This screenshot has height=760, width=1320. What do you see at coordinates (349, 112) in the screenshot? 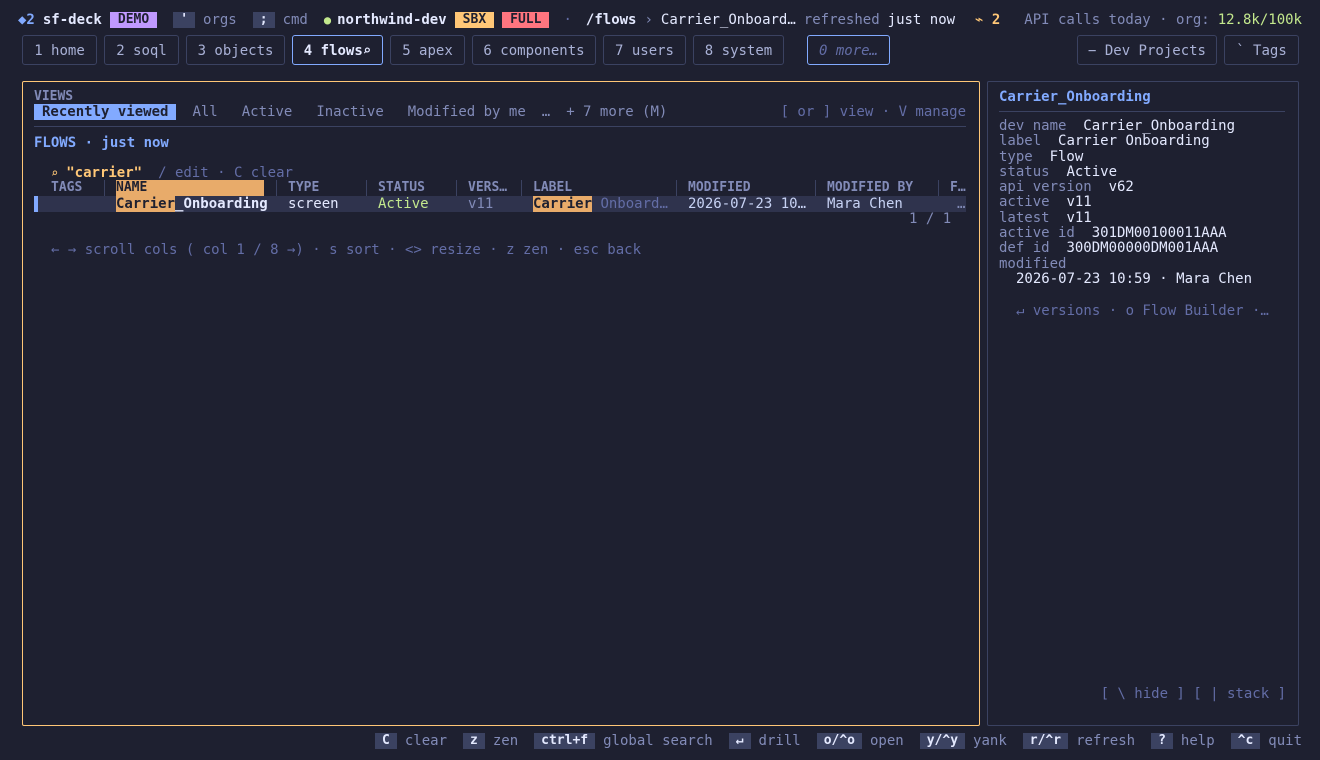
I see `view-inactive: Inactive` at bounding box center [349, 112].